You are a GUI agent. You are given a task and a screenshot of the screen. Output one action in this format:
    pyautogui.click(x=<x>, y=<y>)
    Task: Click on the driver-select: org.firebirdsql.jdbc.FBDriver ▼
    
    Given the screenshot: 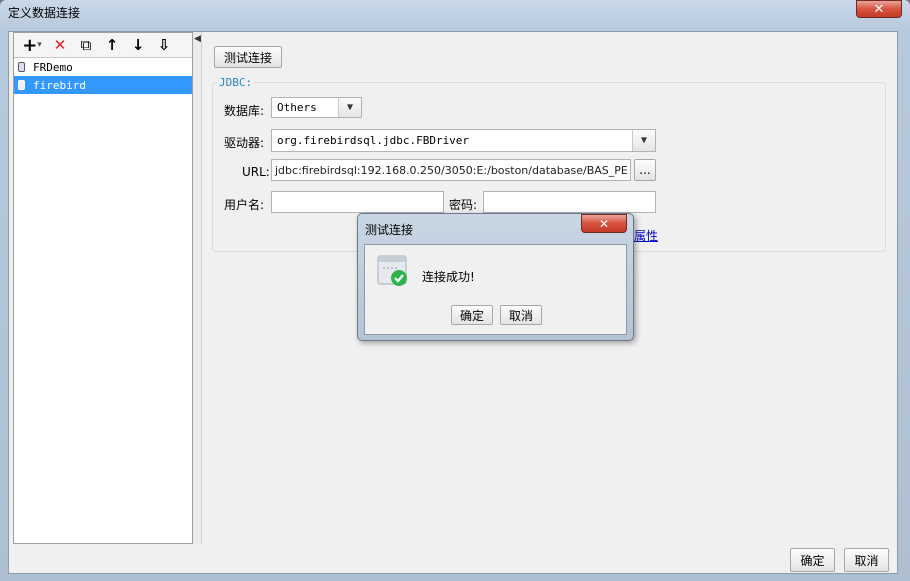 What is the action you would take?
    pyautogui.click(x=463, y=140)
    